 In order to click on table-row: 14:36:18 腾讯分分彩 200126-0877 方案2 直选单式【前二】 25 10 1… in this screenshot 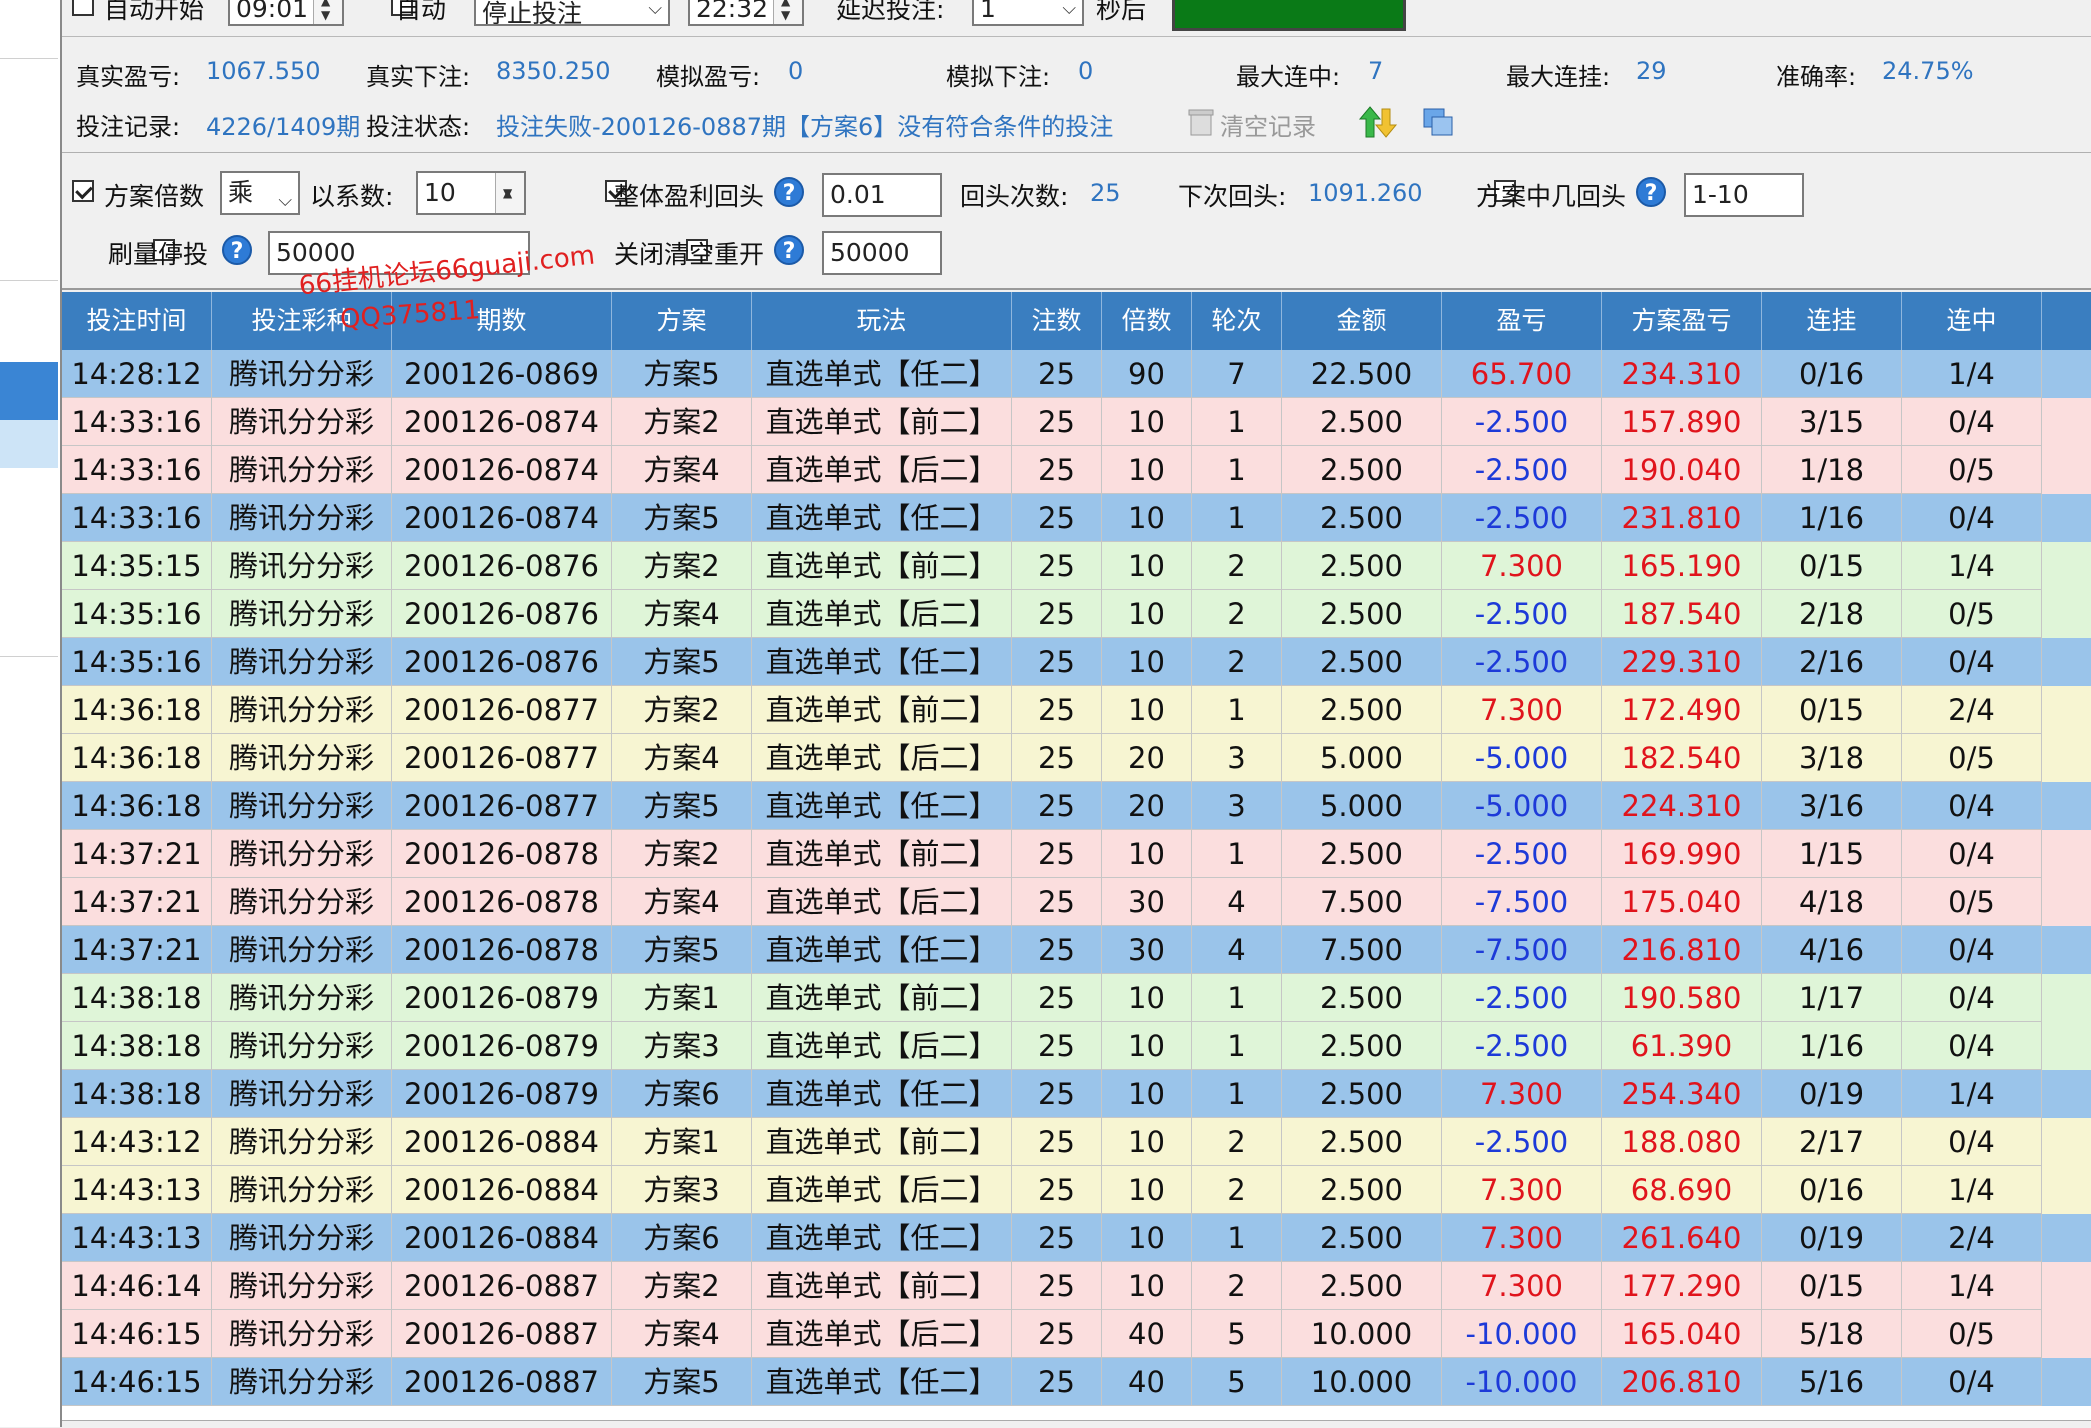, I will do `click(1076, 710)`.